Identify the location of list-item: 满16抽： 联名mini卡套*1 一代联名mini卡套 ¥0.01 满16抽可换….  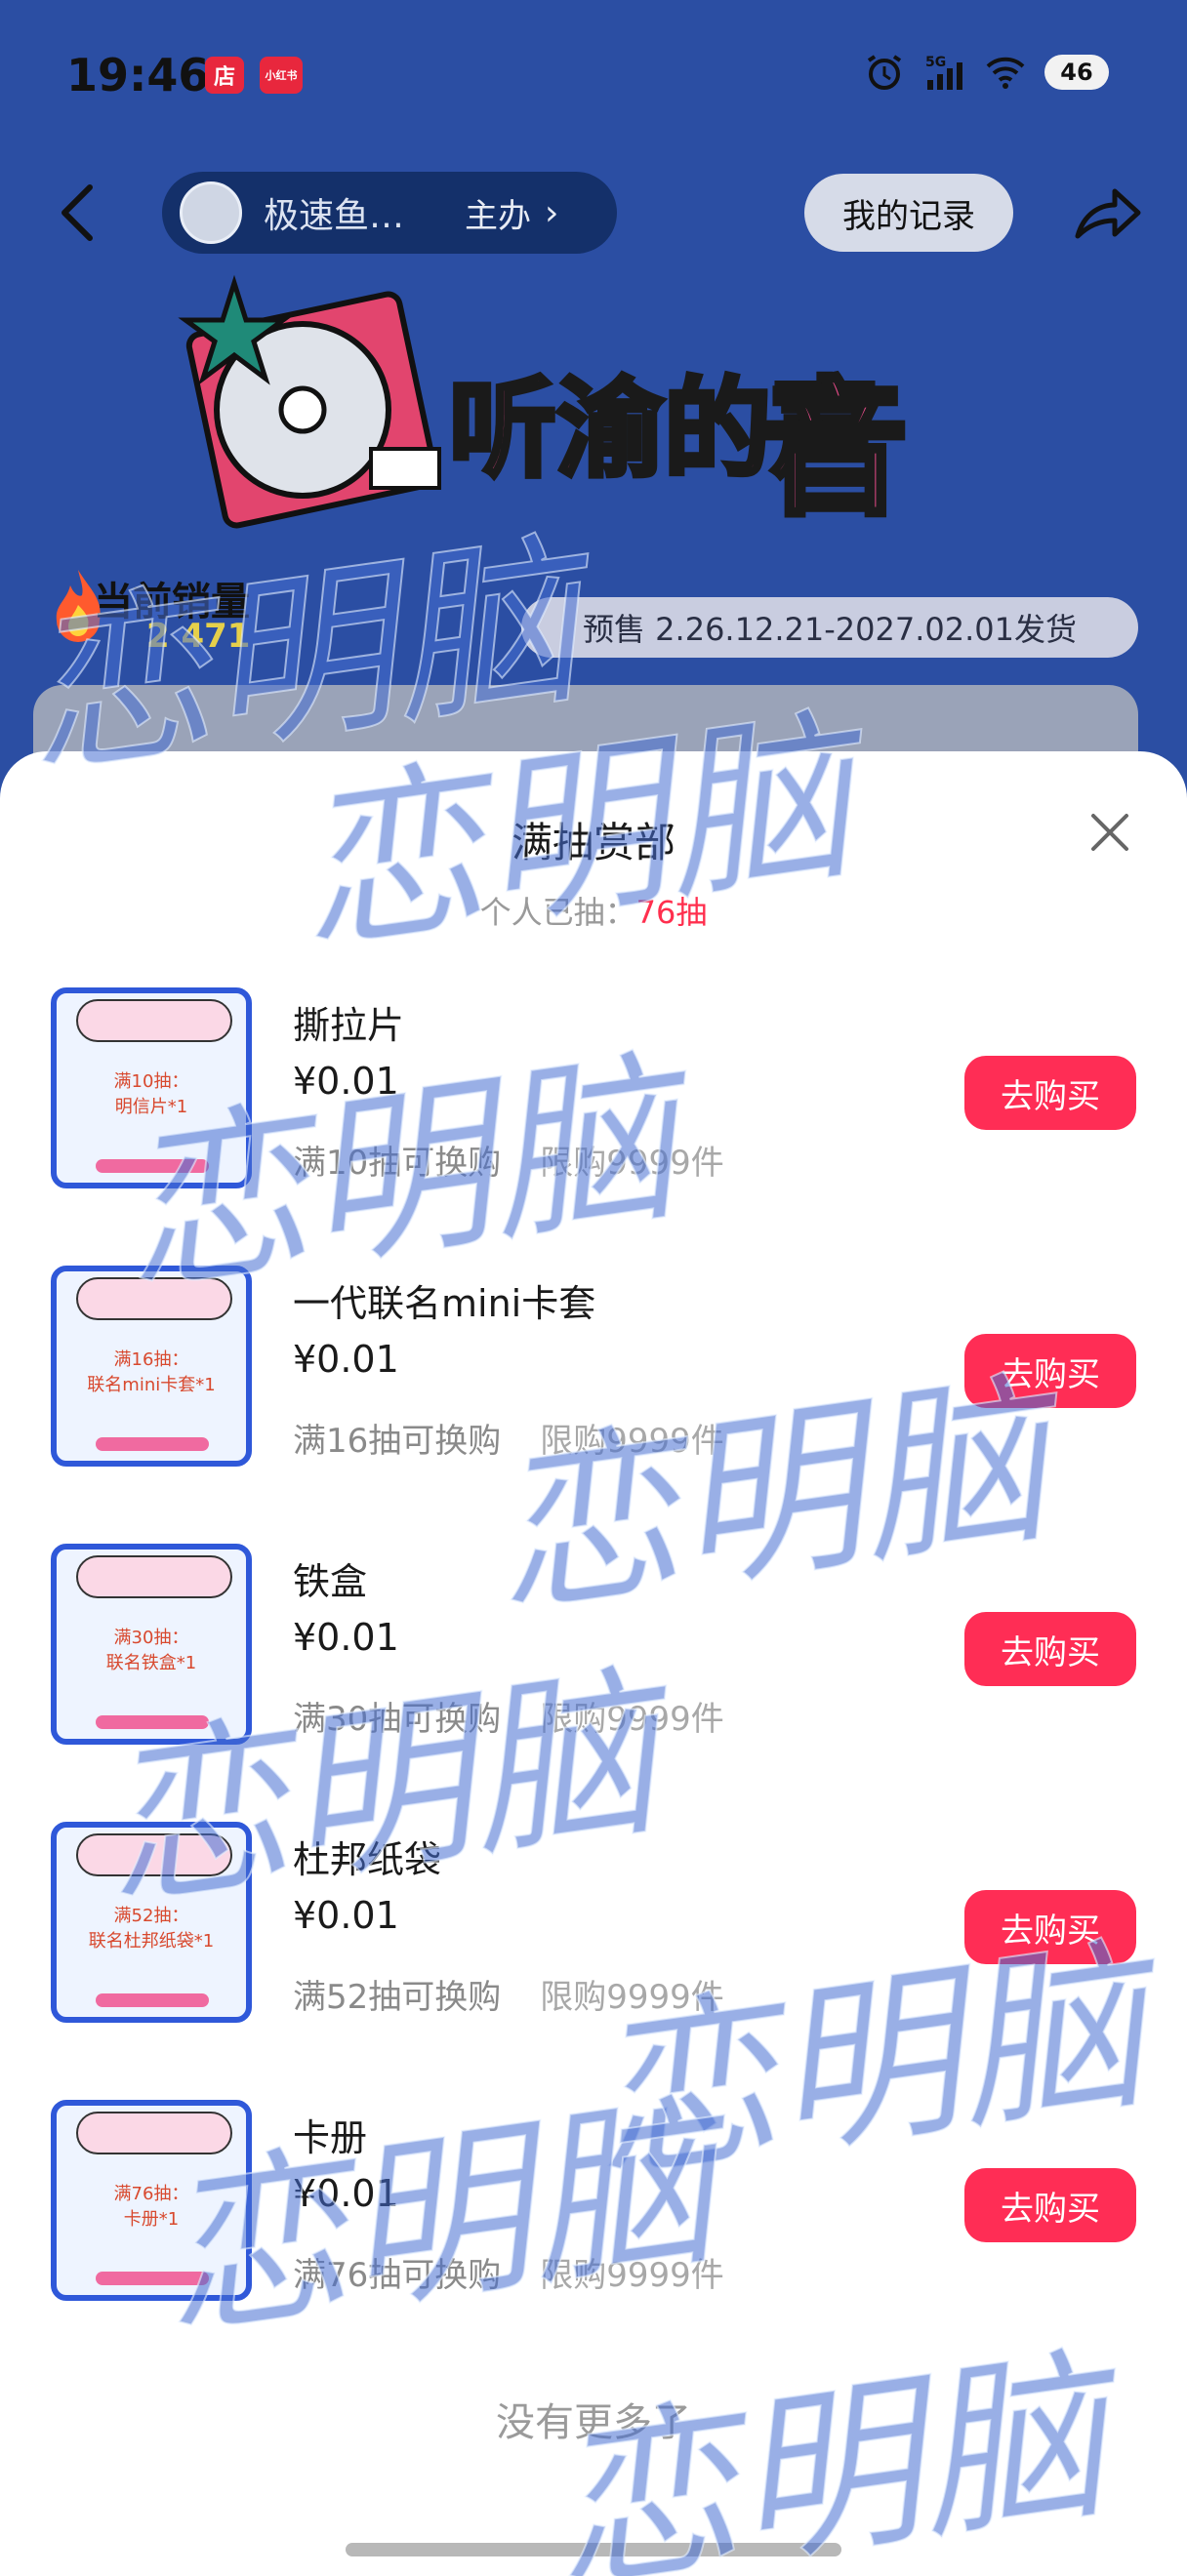
(593, 1405).